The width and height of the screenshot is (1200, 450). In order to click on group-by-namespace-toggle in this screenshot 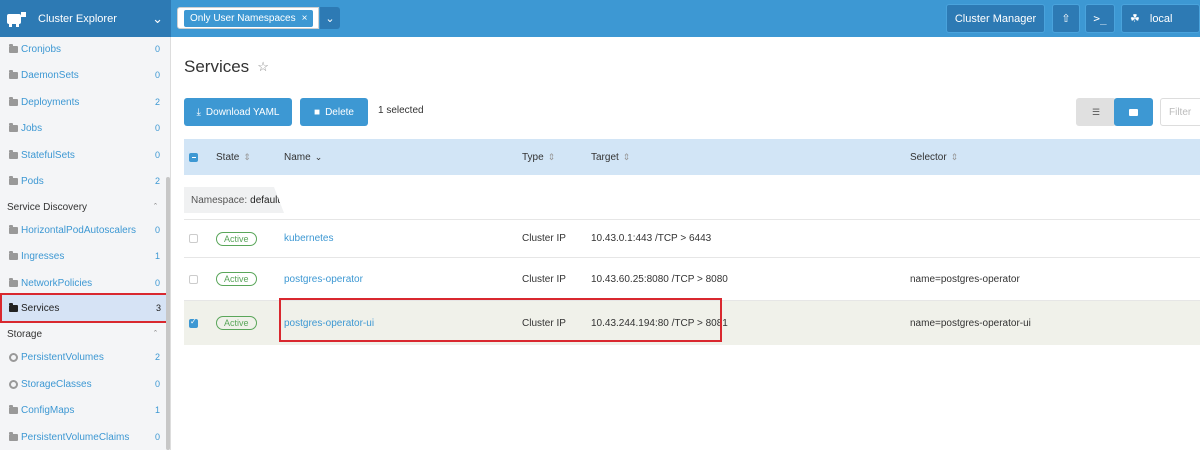, I will do `click(1133, 112)`.